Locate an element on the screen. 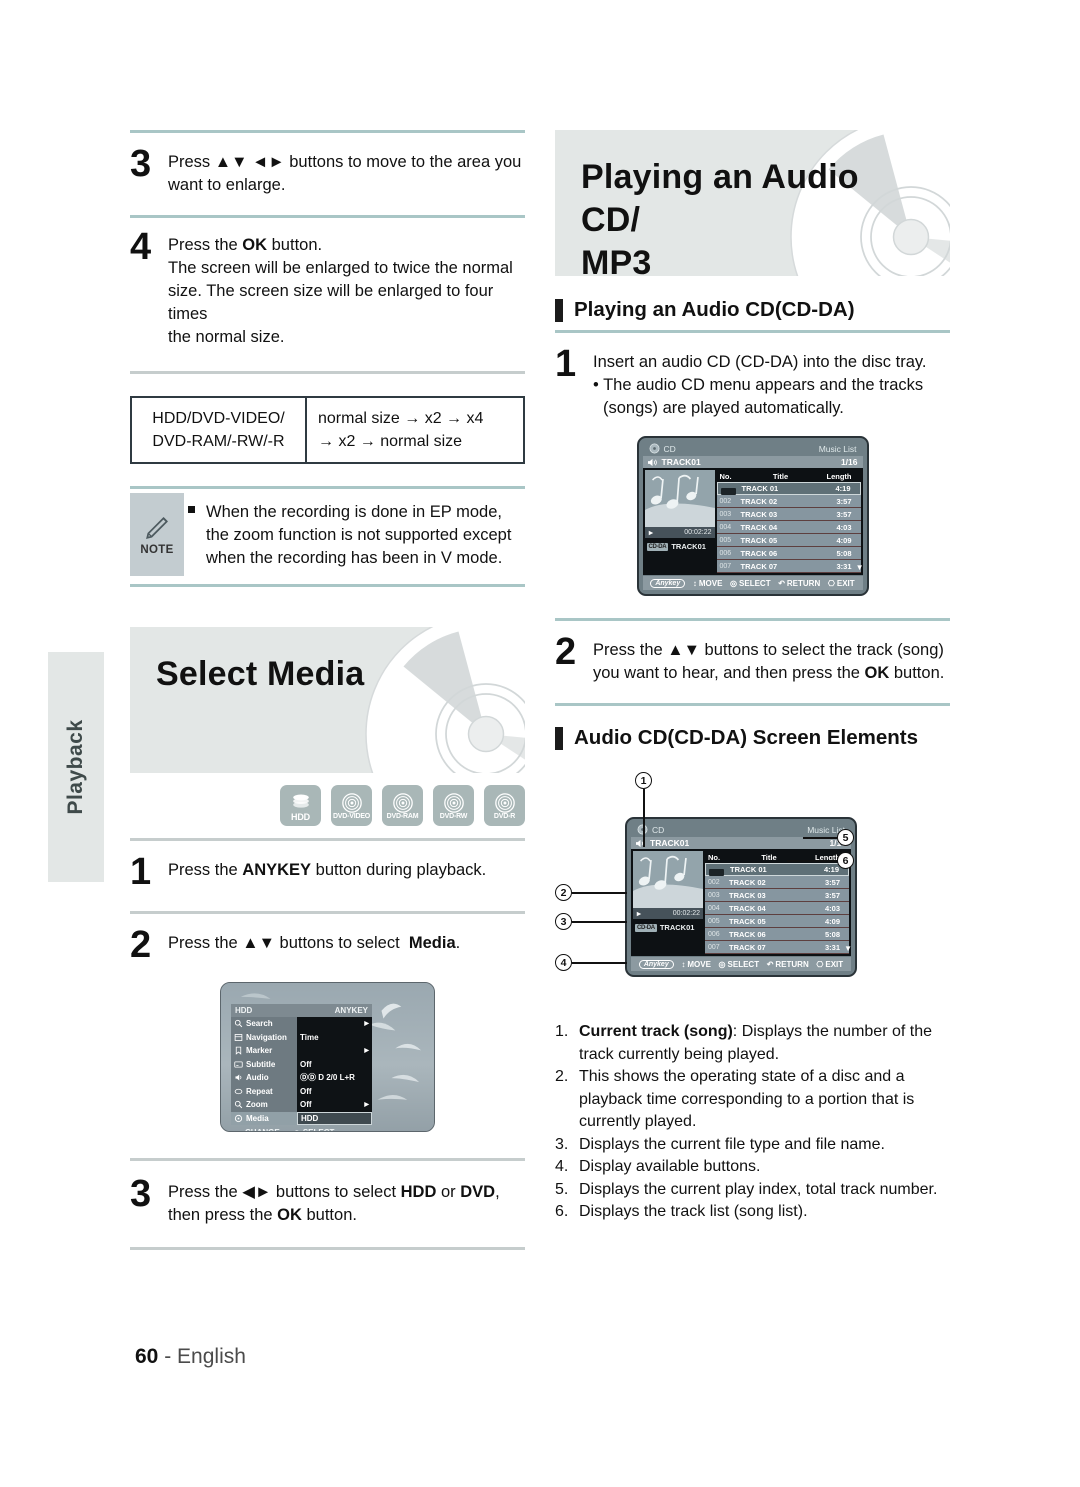 The height and width of the screenshot is (1487, 1080). osd-file-name: TRACK01 is located at coordinates (677, 928).